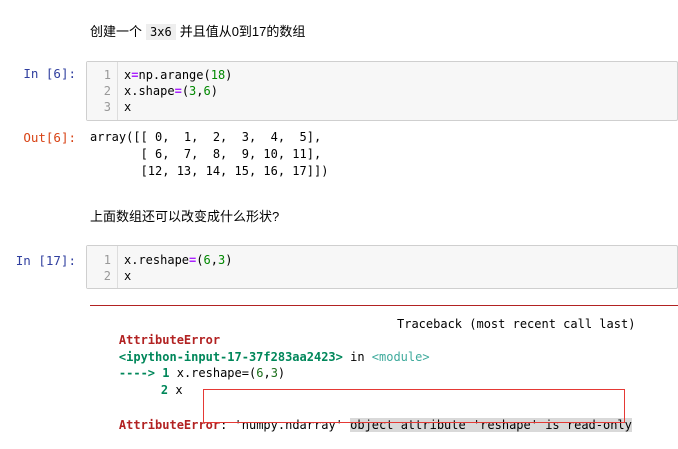 This screenshot has height=449, width=678. I want to click on traceback-module: <module>, so click(400, 357).